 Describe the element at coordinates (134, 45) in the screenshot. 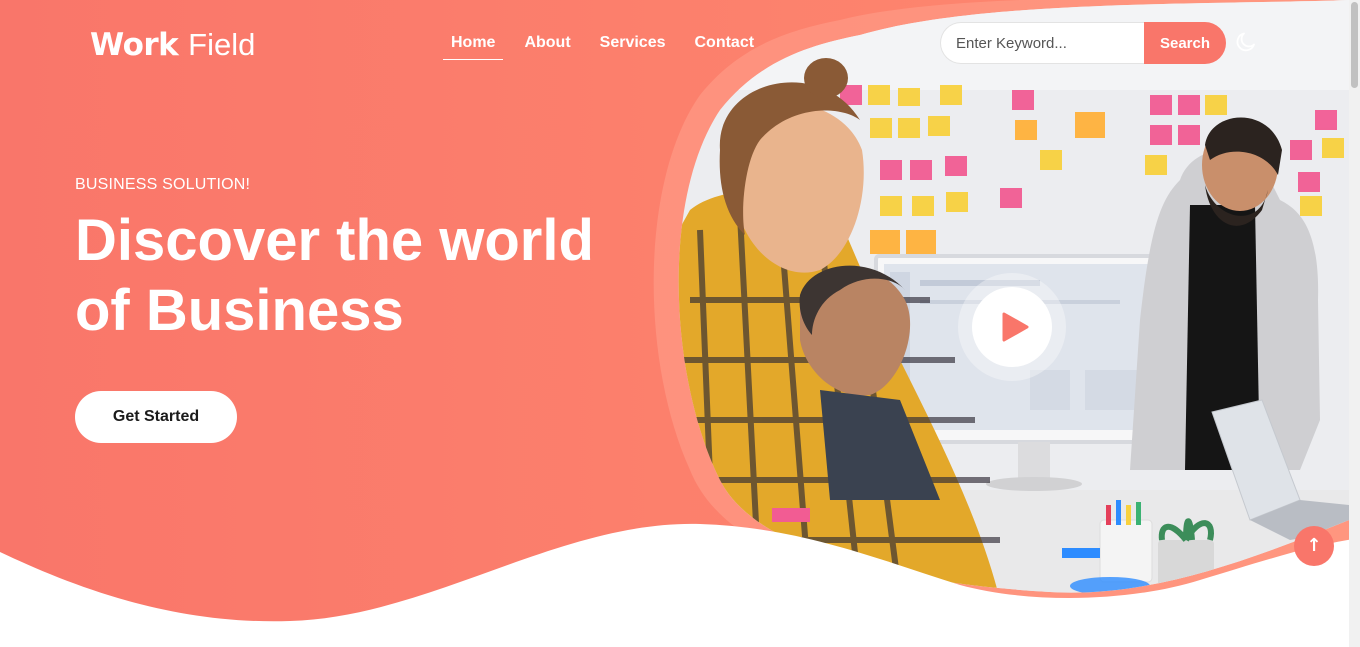

I see `logo-bold-text: Work` at that location.